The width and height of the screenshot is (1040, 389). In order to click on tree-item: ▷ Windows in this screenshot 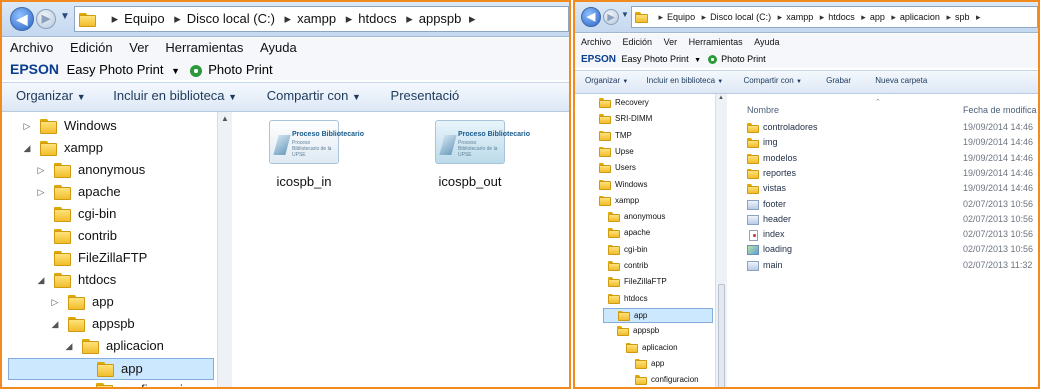, I will do `click(109, 127)`.